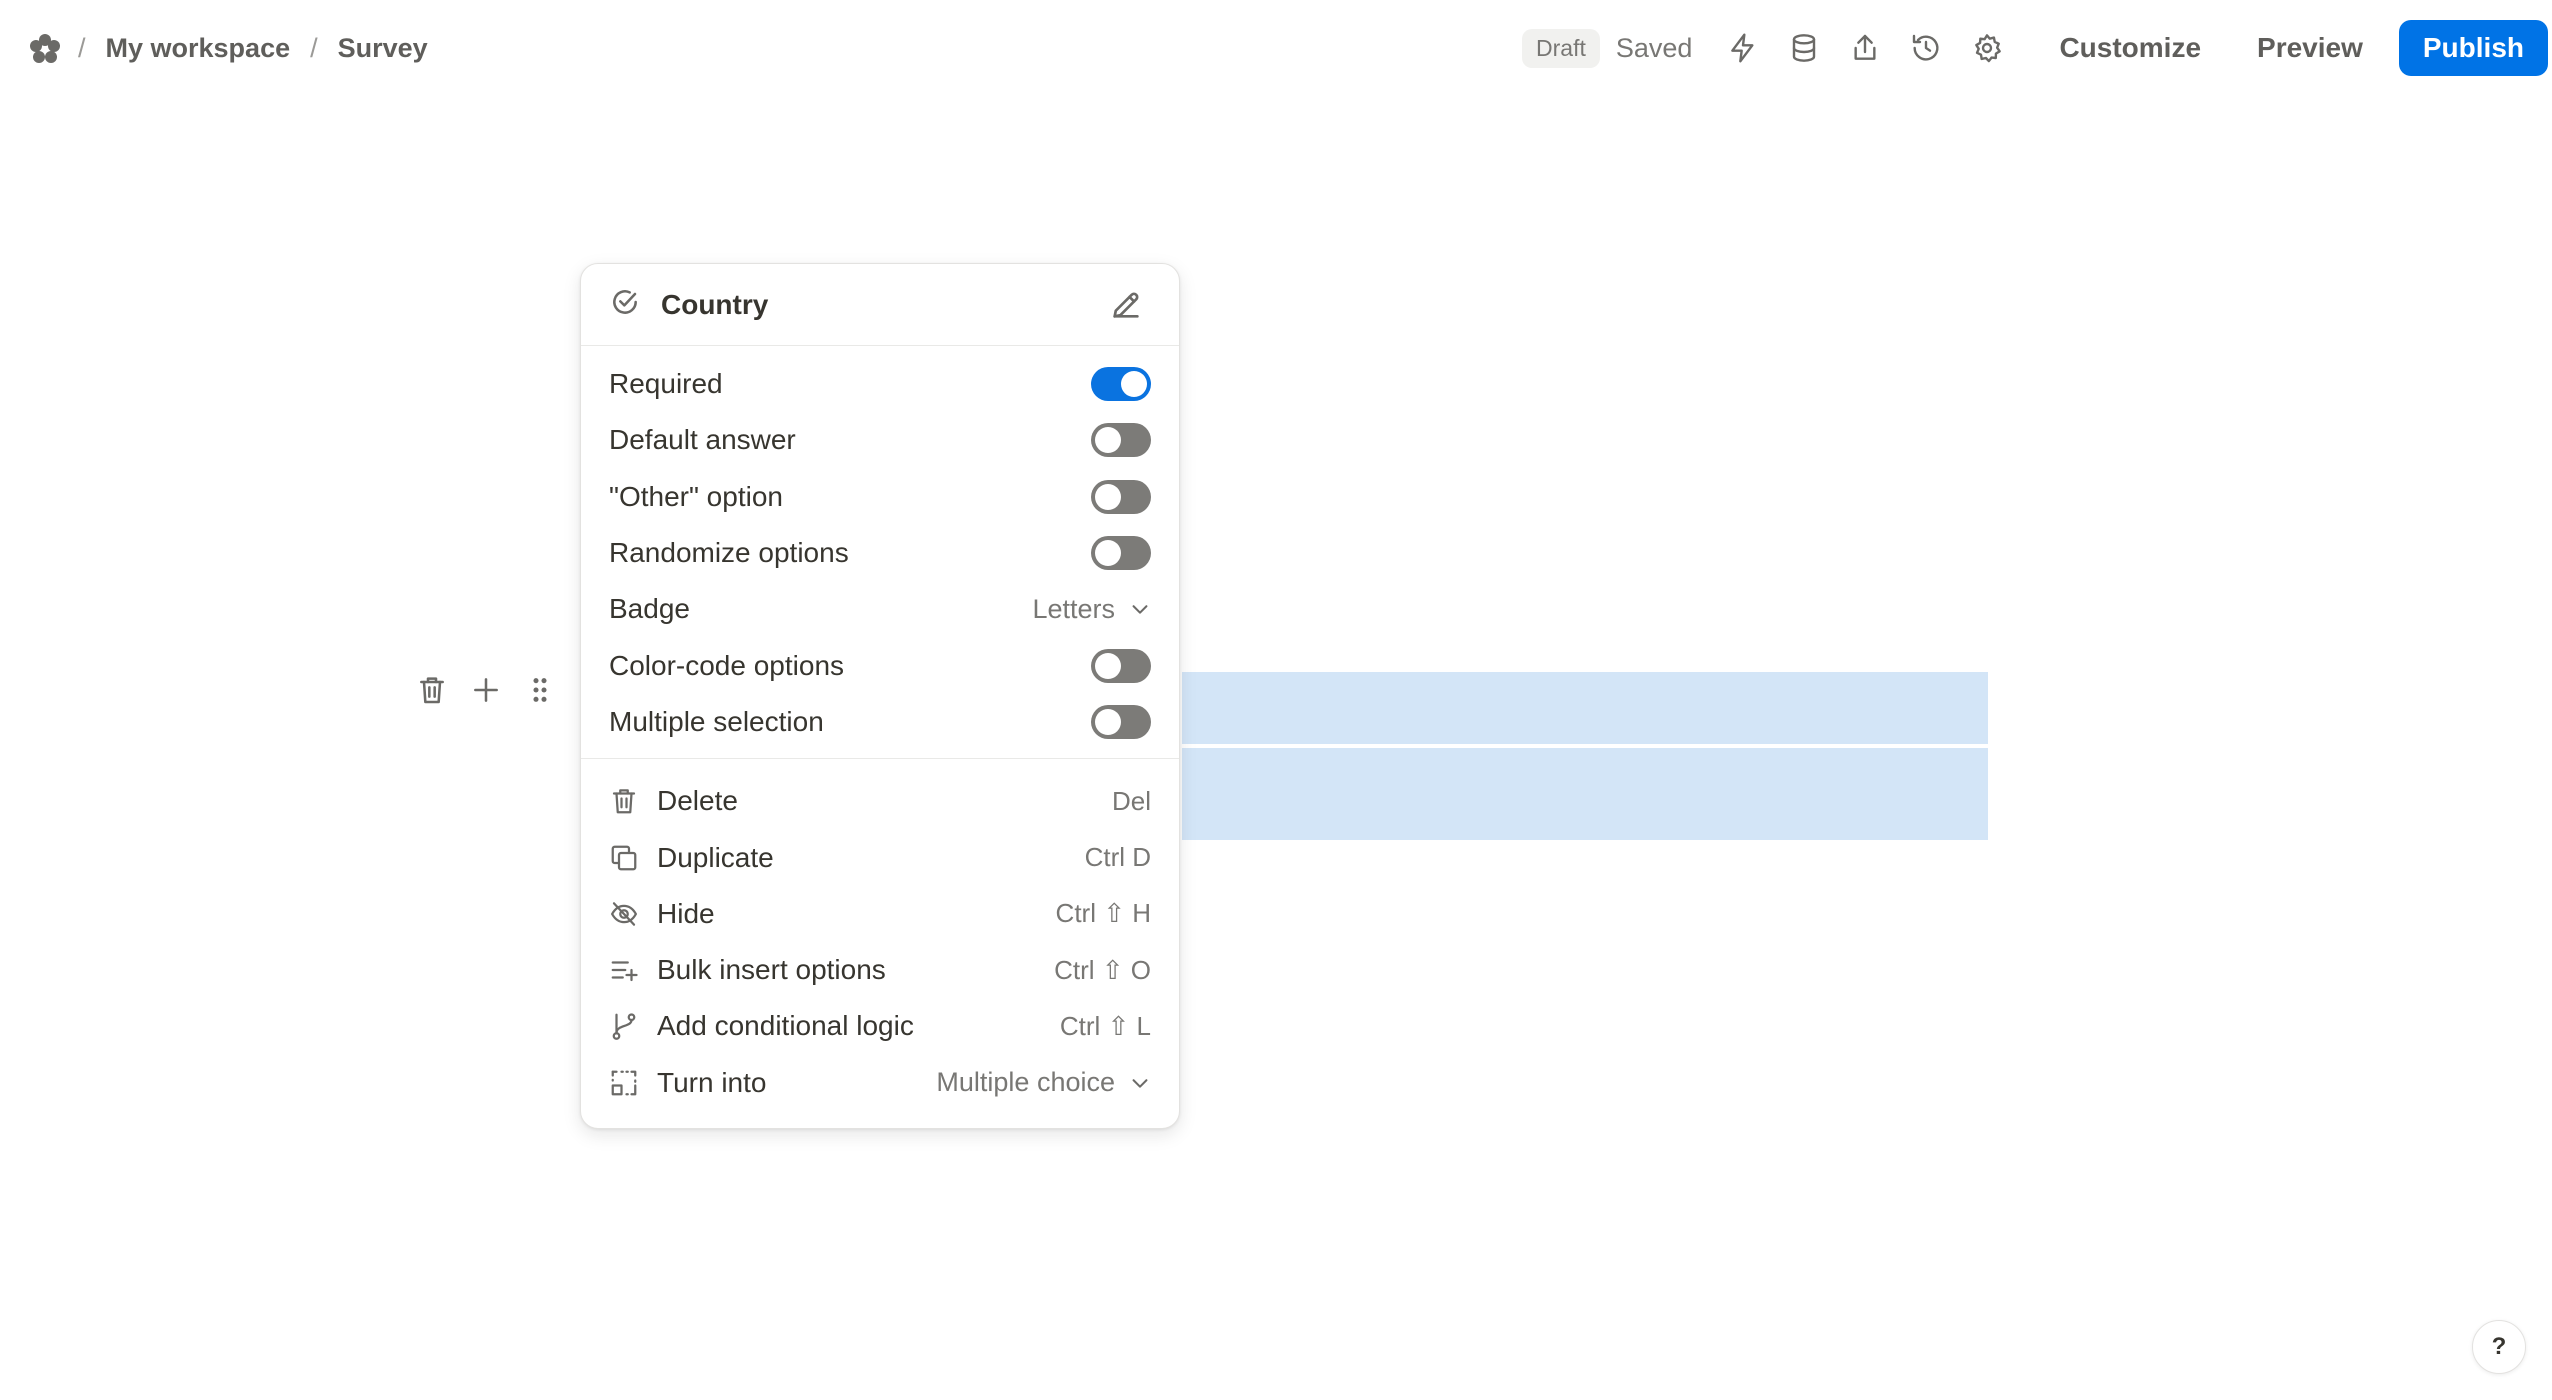 The width and height of the screenshot is (2552, 1400). Describe the element at coordinates (625, 970) in the screenshot. I see `bulk-insert-icon` at that location.